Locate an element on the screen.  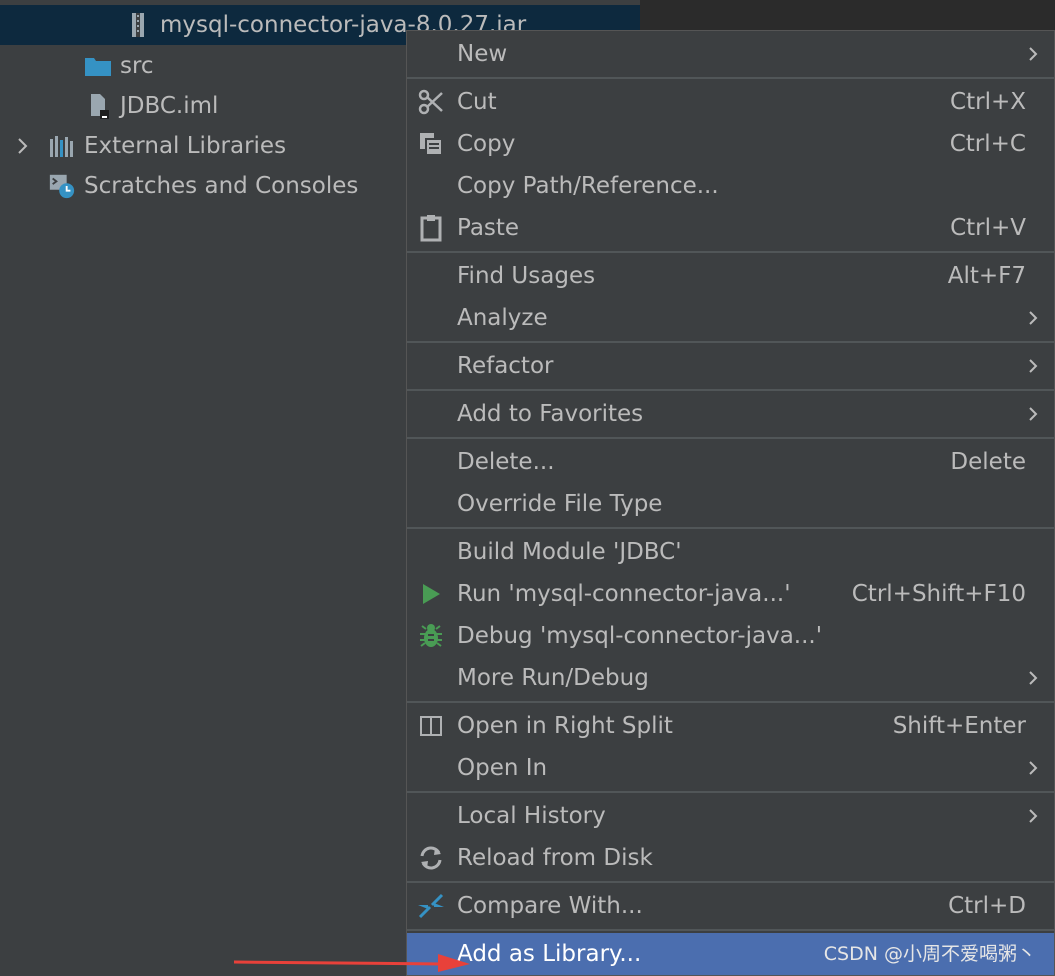
tree-item-jdbc-iml: JDBC.iml is located at coordinates (151, 106).